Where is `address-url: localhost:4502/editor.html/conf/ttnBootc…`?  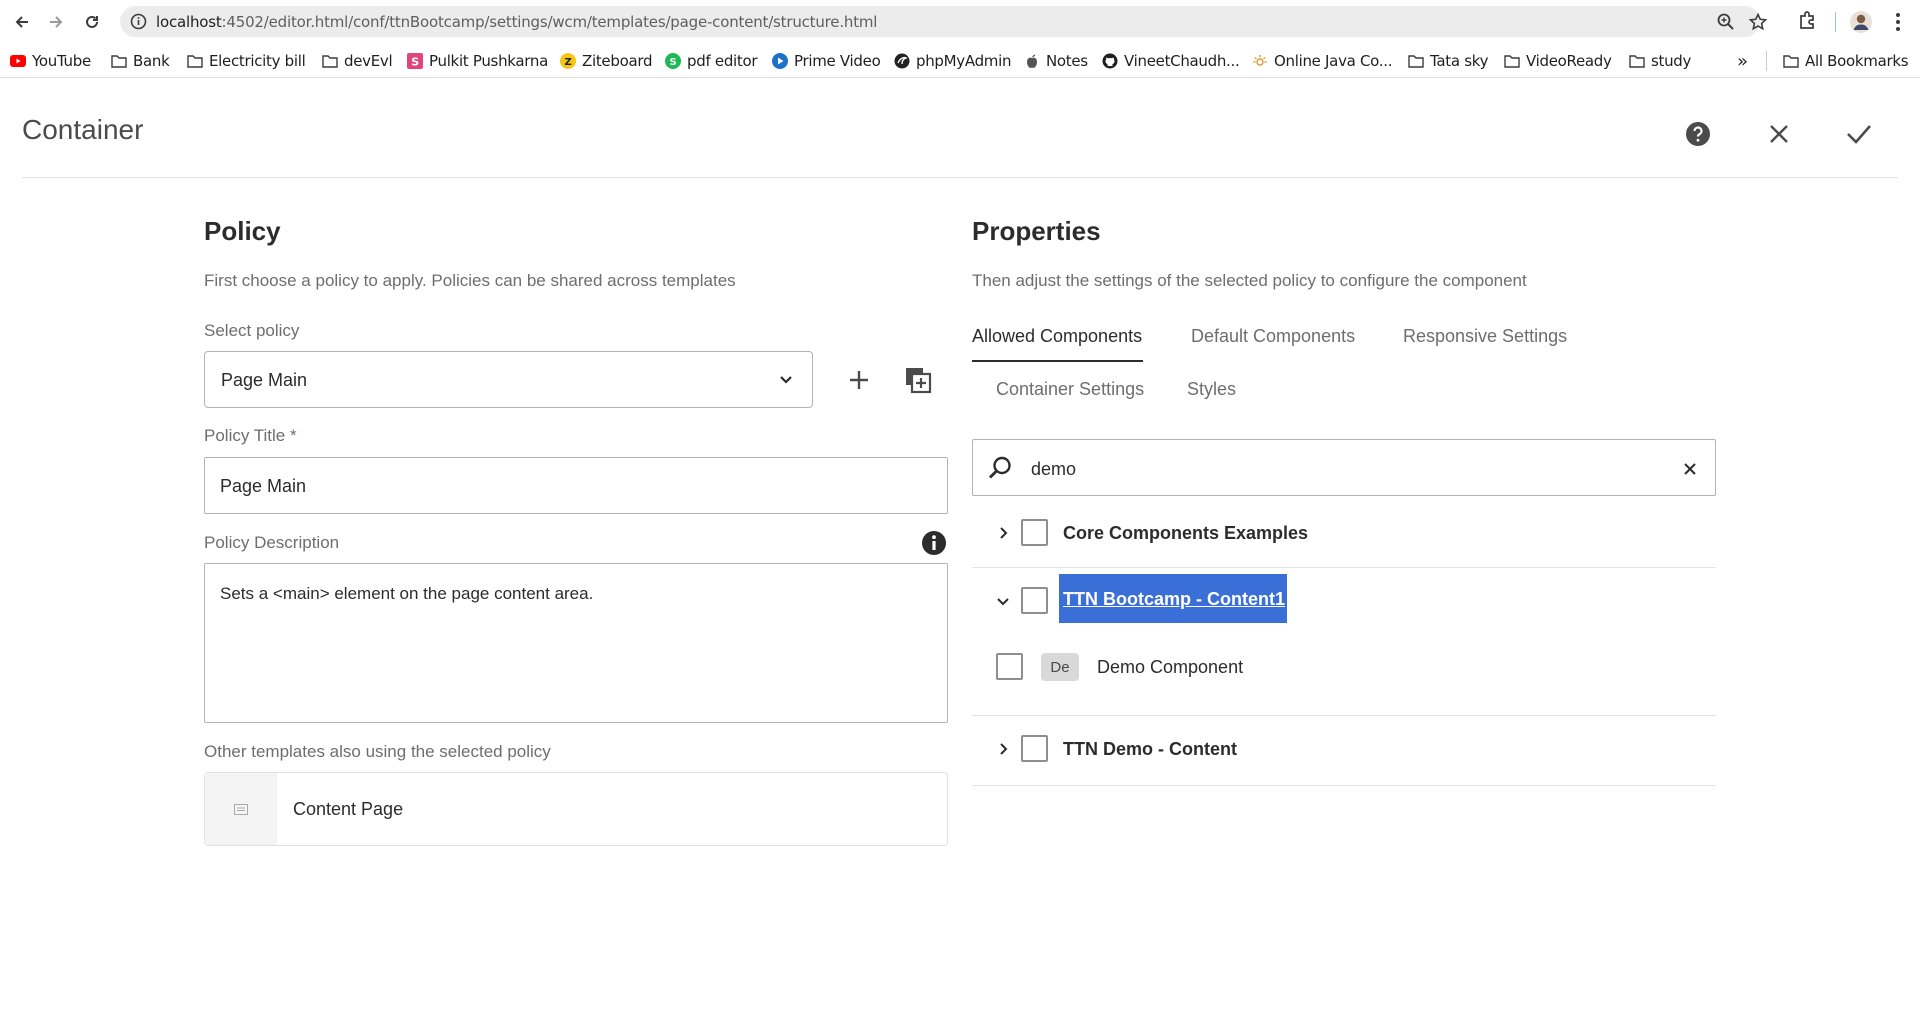 address-url: localhost:4502/editor.html/conf/ttnBootc… is located at coordinates (516, 22).